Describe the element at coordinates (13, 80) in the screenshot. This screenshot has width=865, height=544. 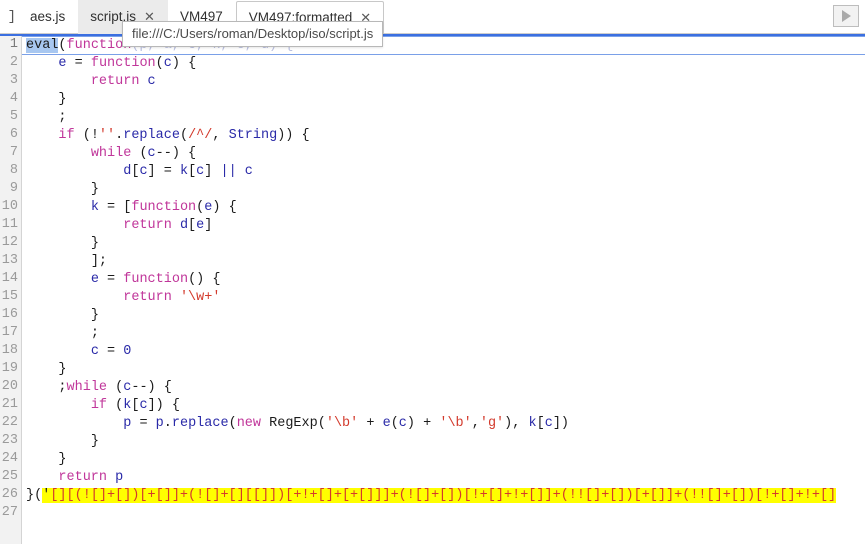
I see `line-number: 3` at that location.